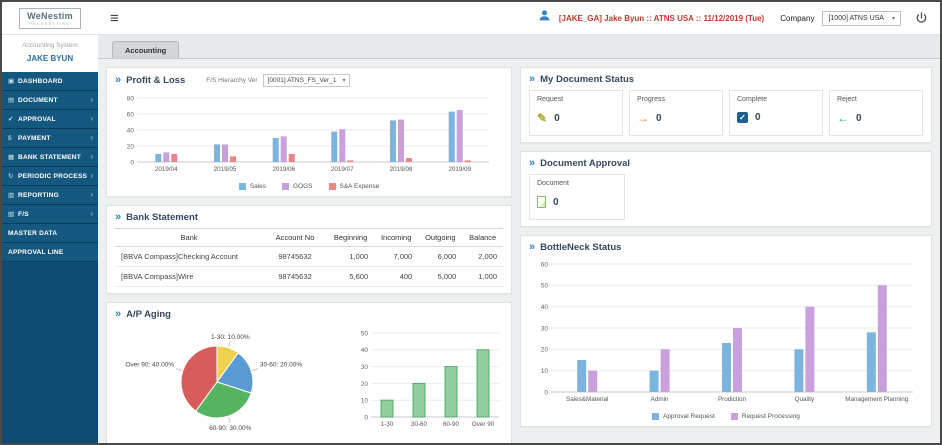  I want to click on legend-item: GOGS, so click(297, 186).